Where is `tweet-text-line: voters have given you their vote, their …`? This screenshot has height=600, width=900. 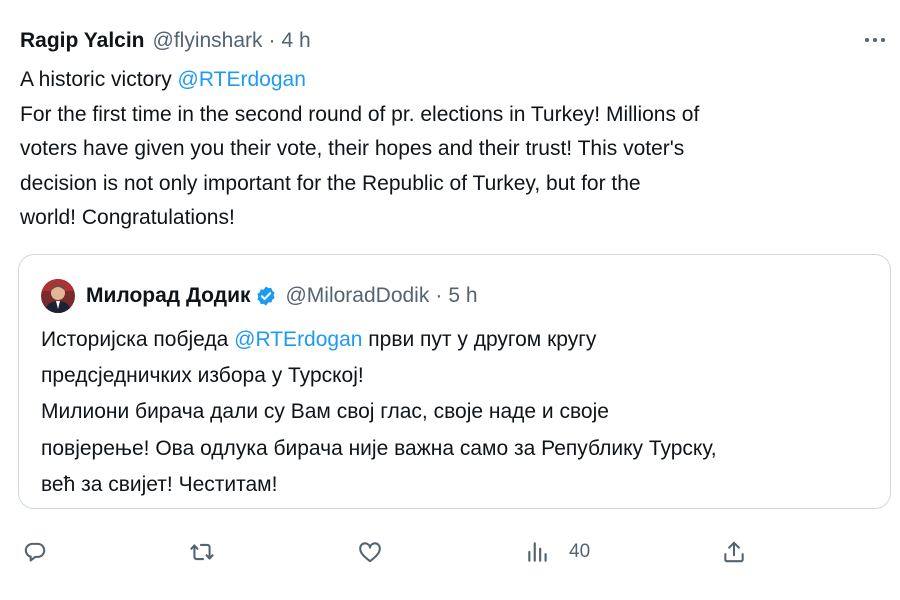
tweet-text-line: voters have given you their vote, their … is located at coordinates (352, 148).